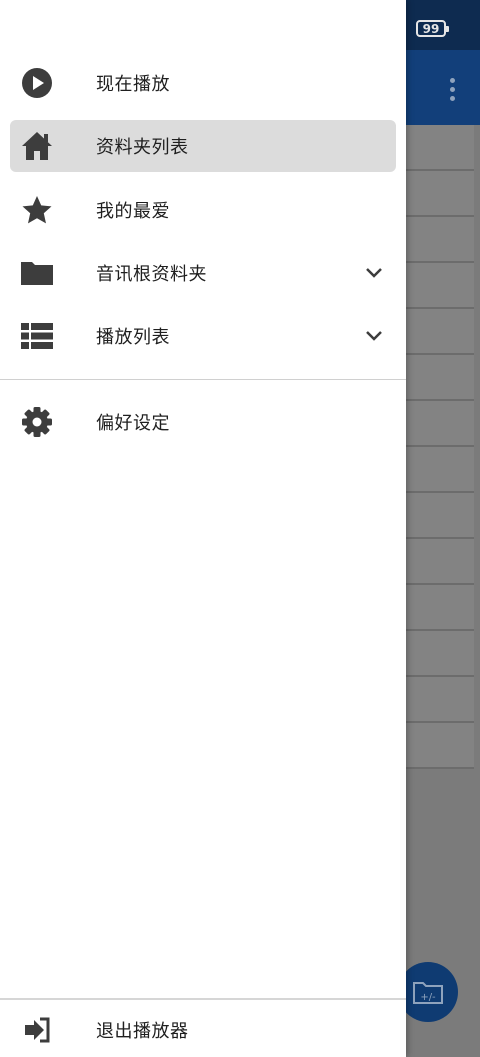 This screenshot has width=480, height=1057. I want to click on drawer-item-favorites: 我的最爱, so click(203, 210).